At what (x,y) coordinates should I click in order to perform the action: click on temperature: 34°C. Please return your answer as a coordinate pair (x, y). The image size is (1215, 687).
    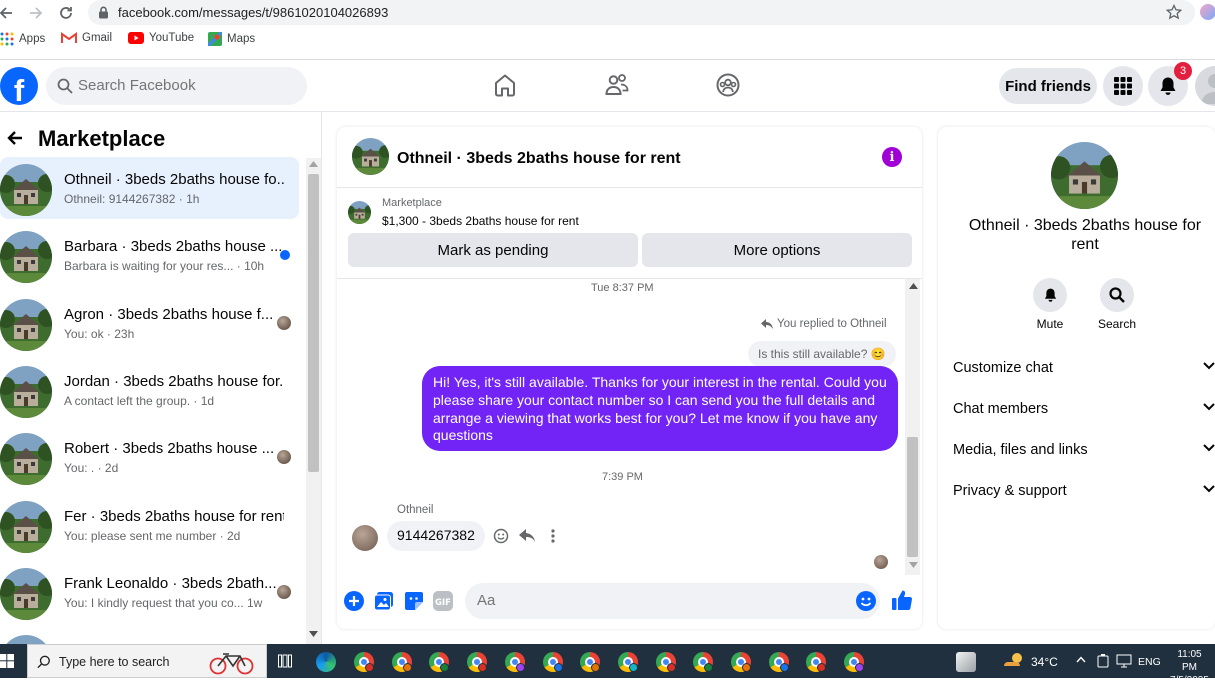
    Looking at the image, I should click on (1044, 662).